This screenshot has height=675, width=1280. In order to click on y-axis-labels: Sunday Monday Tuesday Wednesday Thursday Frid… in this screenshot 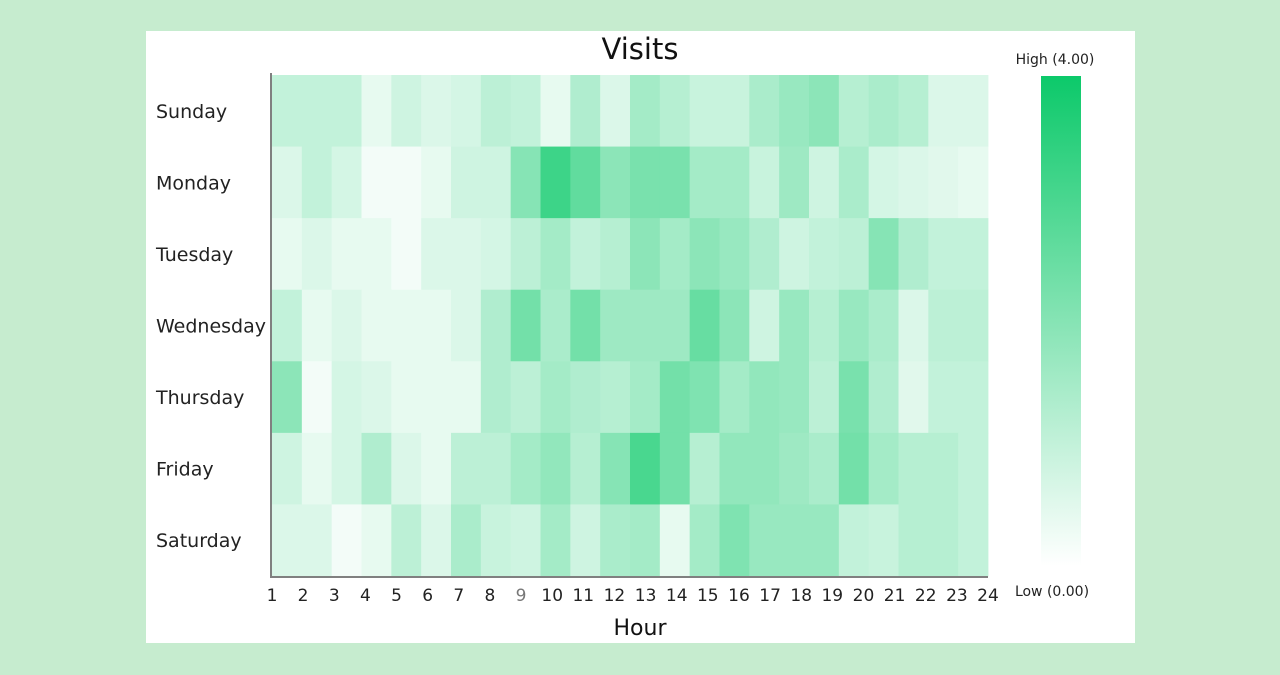, I will do `click(210, 326)`.